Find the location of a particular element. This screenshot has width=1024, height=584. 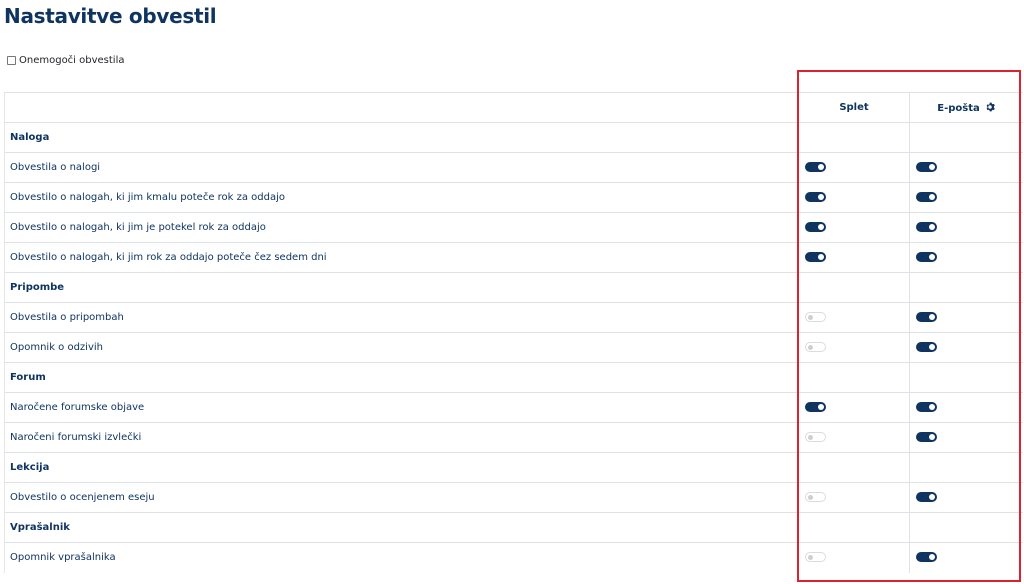

notification-label: Opomnik o odzivih is located at coordinates (401, 347).